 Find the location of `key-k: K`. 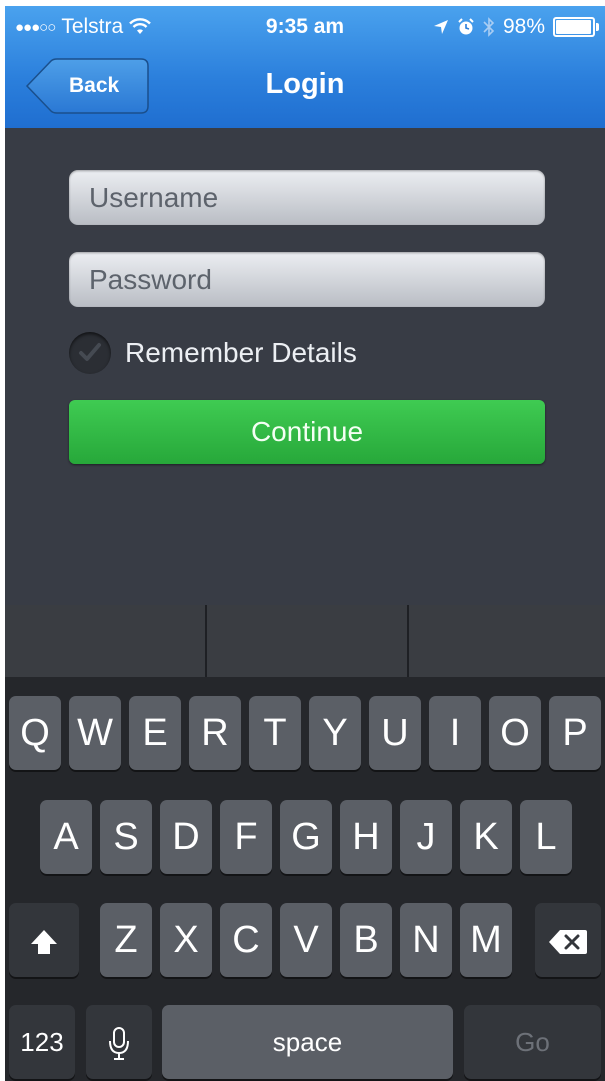

key-k: K is located at coordinates (486, 837).